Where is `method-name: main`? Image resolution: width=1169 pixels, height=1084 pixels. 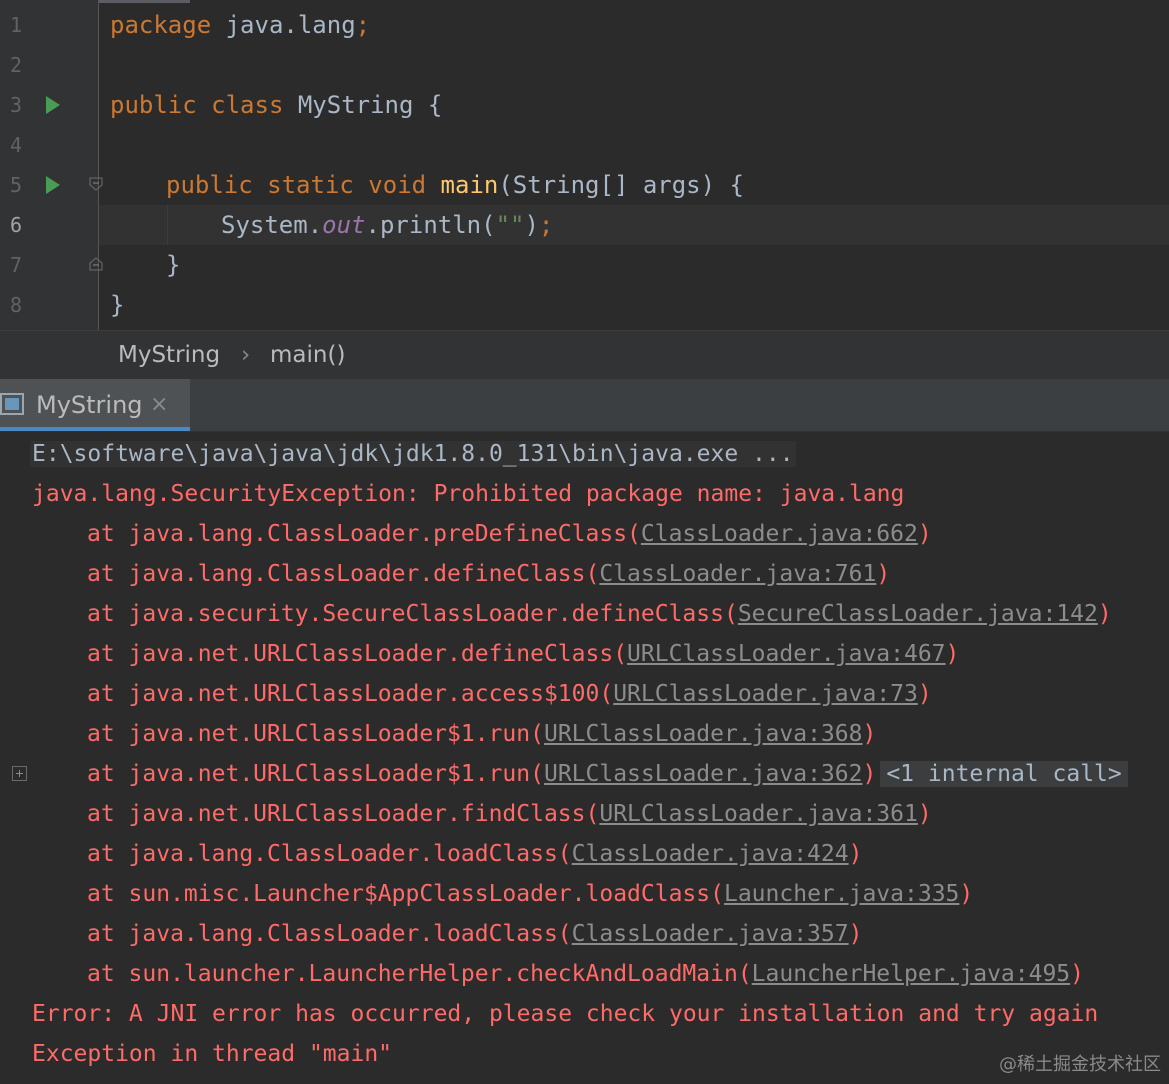
method-name: main is located at coordinates (469, 185).